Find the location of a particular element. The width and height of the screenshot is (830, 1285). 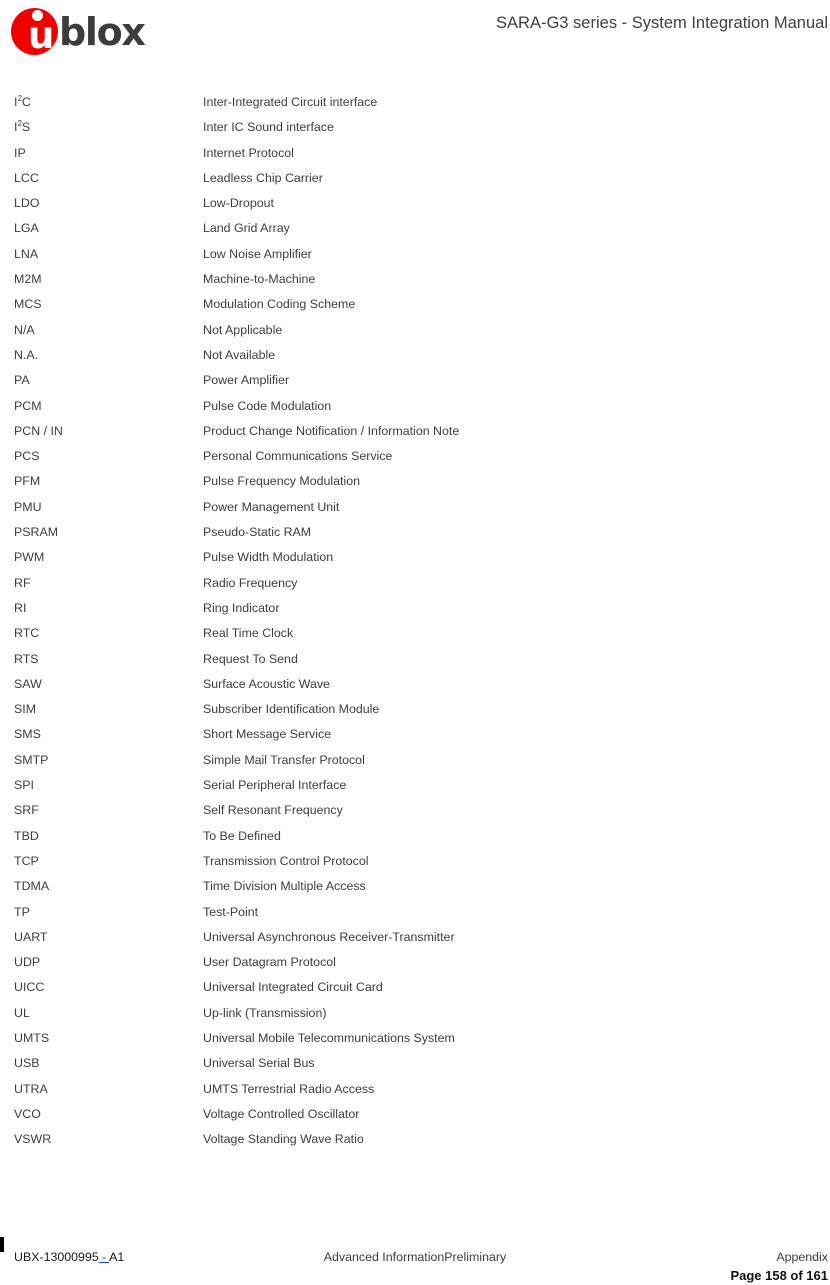

glossary-term: USB is located at coordinates (27, 1063).